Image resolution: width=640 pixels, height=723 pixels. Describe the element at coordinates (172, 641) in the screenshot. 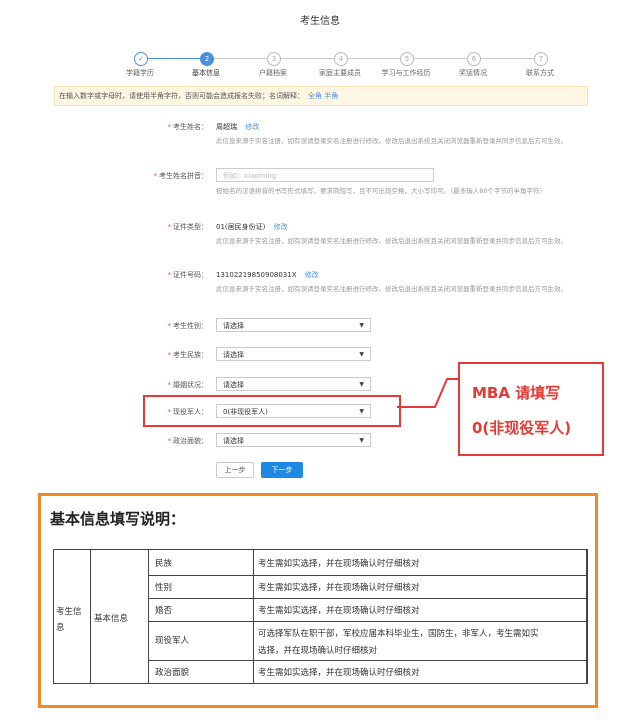

I see `table-item: 现役军人` at that location.